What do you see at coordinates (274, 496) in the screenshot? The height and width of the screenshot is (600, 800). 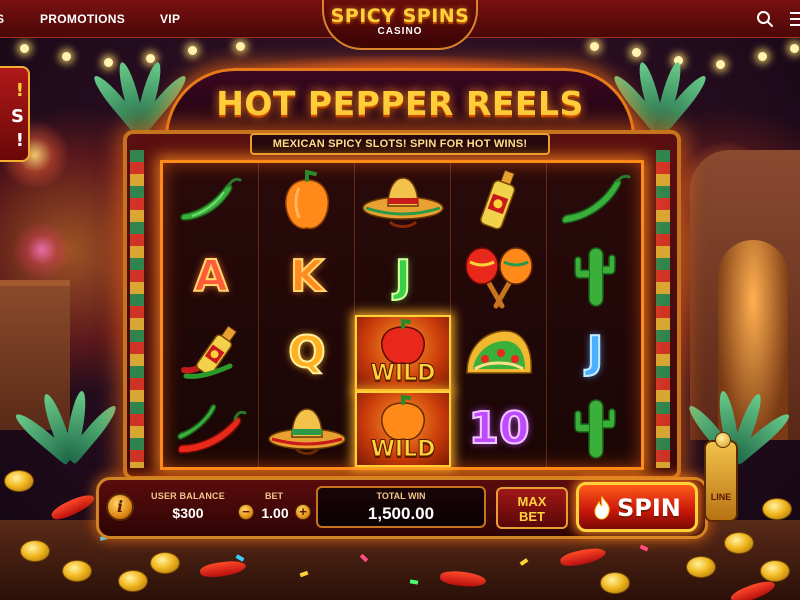 I see `bet-label: BET` at bounding box center [274, 496].